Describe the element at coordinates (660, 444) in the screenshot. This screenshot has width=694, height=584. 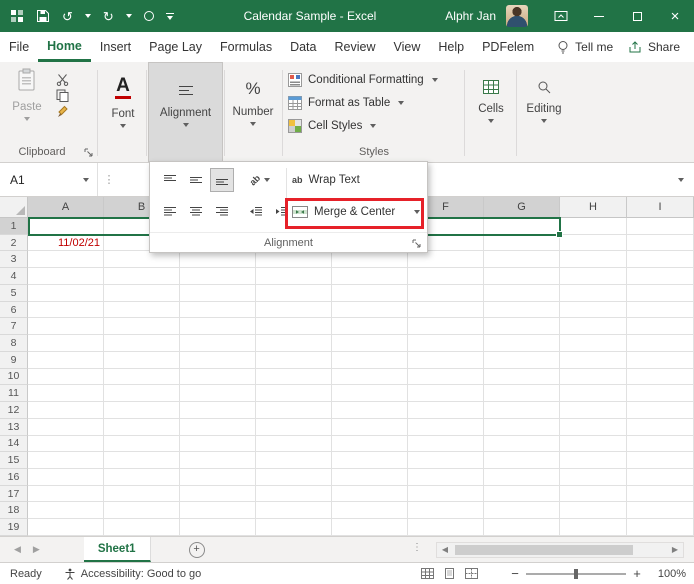
I see `cell-I14` at that location.